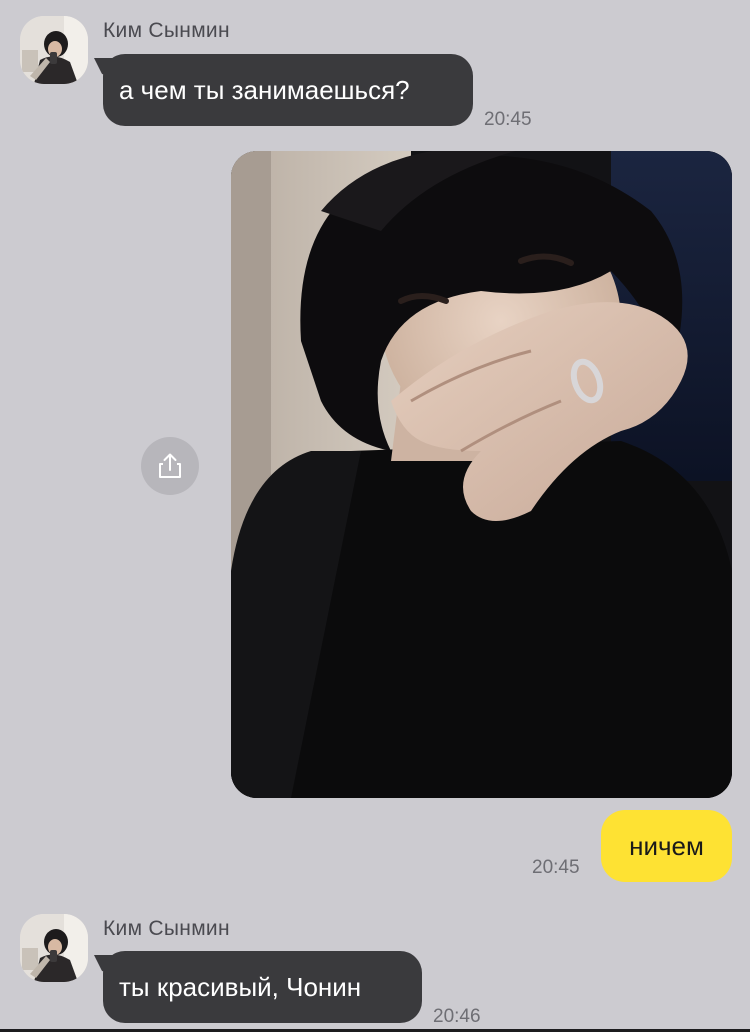 Image resolution: width=750 pixels, height=1032 pixels. I want to click on message-bubble-incoming: а чем ты занимаешься?, so click(288, 90).